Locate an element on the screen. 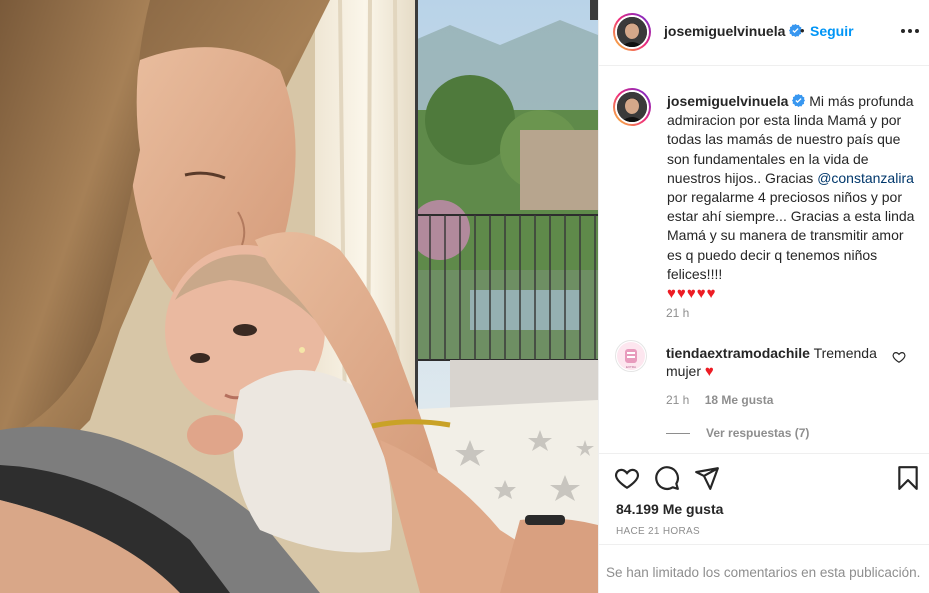  verified-icon is located at coordinates (799, 100).